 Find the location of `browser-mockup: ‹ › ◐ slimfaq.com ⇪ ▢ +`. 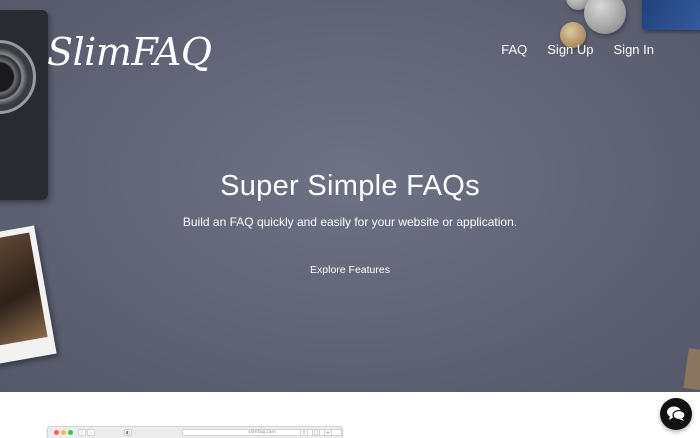

browser-mockup: ‹ › ◐ slimfaq.com ⇪ ▢ + is located at coordinates (195, 432).